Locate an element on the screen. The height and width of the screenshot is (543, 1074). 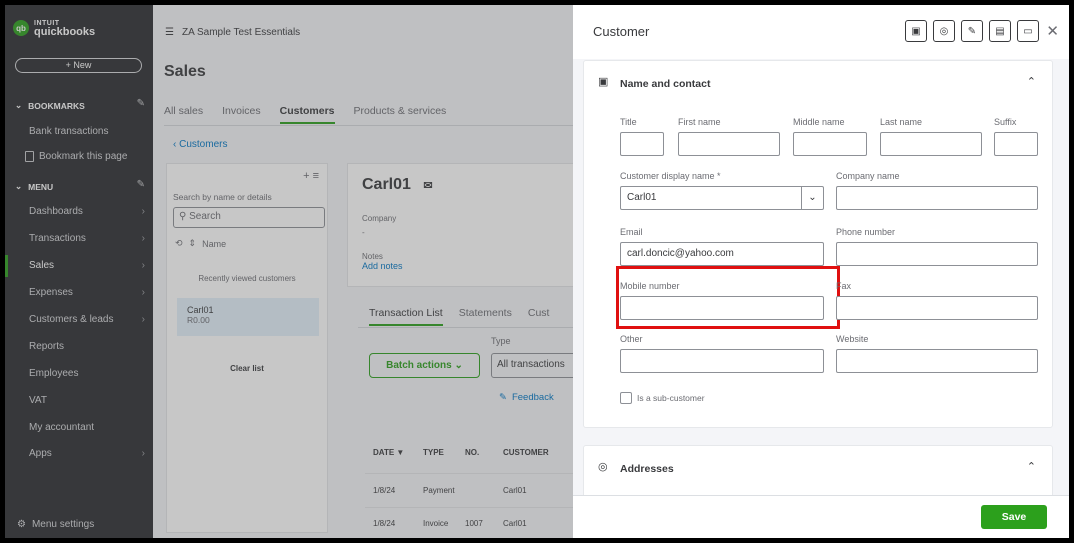
checkbox-box is located at coordinates (626, 398).